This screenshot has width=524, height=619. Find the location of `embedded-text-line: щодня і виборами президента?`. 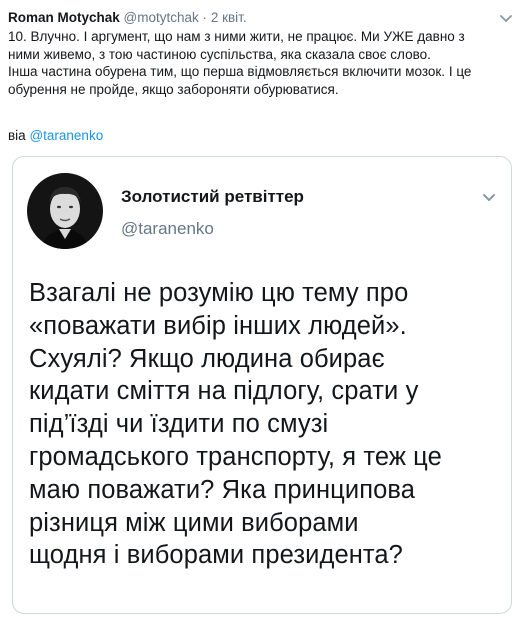

embedded-text-line: щодня і виборами президента? is located at coordinates (216, 555).